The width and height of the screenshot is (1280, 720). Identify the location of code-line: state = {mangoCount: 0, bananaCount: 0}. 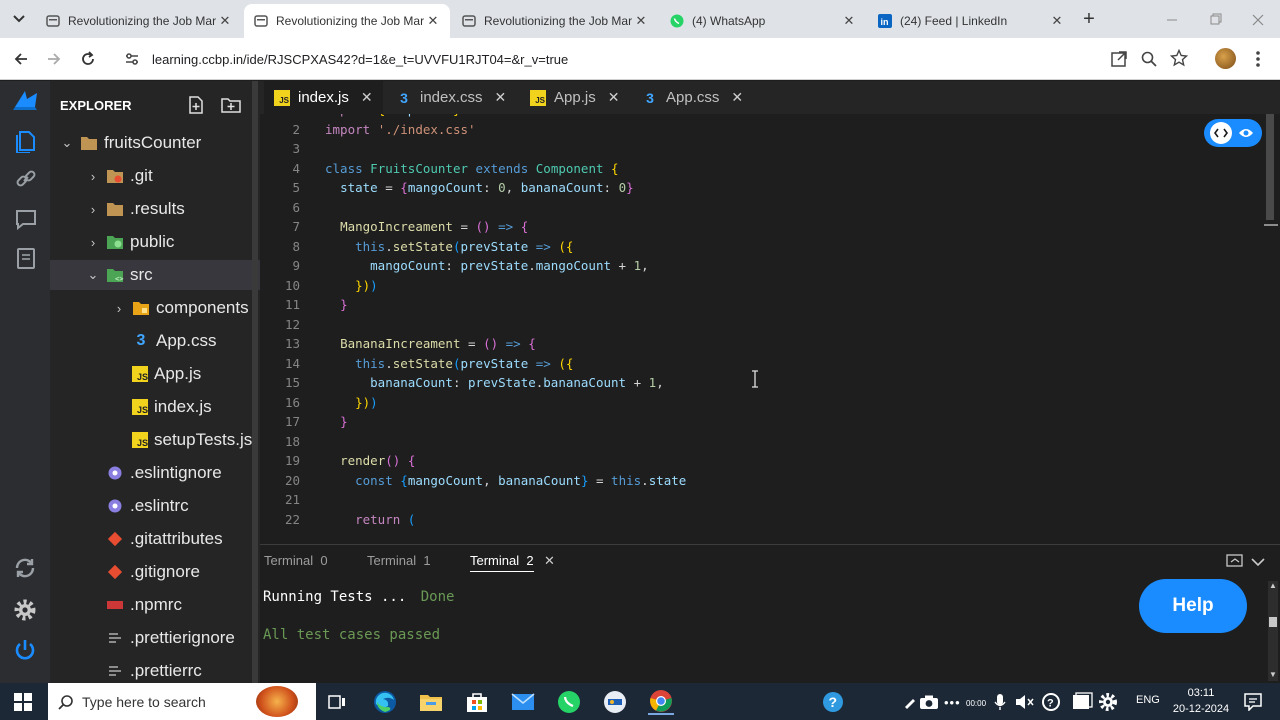
(479, 187).